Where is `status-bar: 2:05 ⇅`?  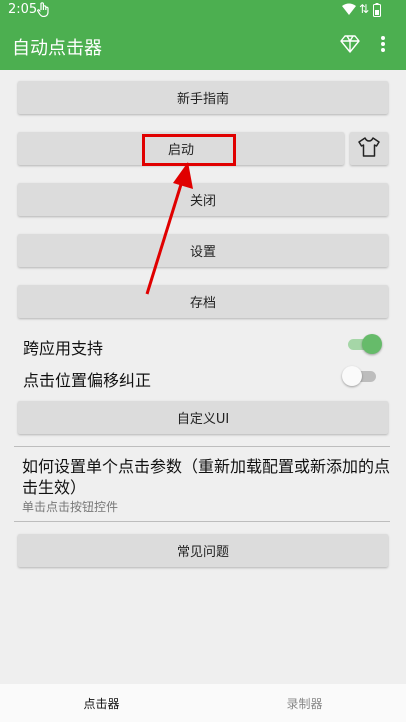
status-bar: 2:05 ⇅ is located at coordinates (203, 10).